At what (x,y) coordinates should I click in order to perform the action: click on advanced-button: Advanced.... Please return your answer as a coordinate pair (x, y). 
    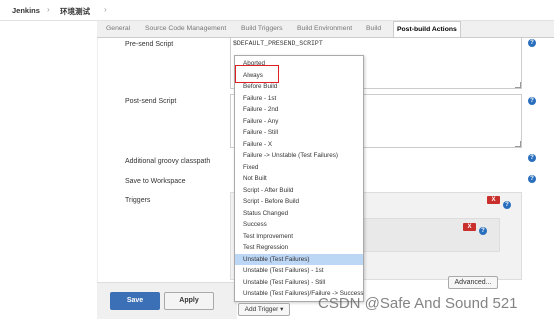
    Looking at the image, I should click on (473, 282).